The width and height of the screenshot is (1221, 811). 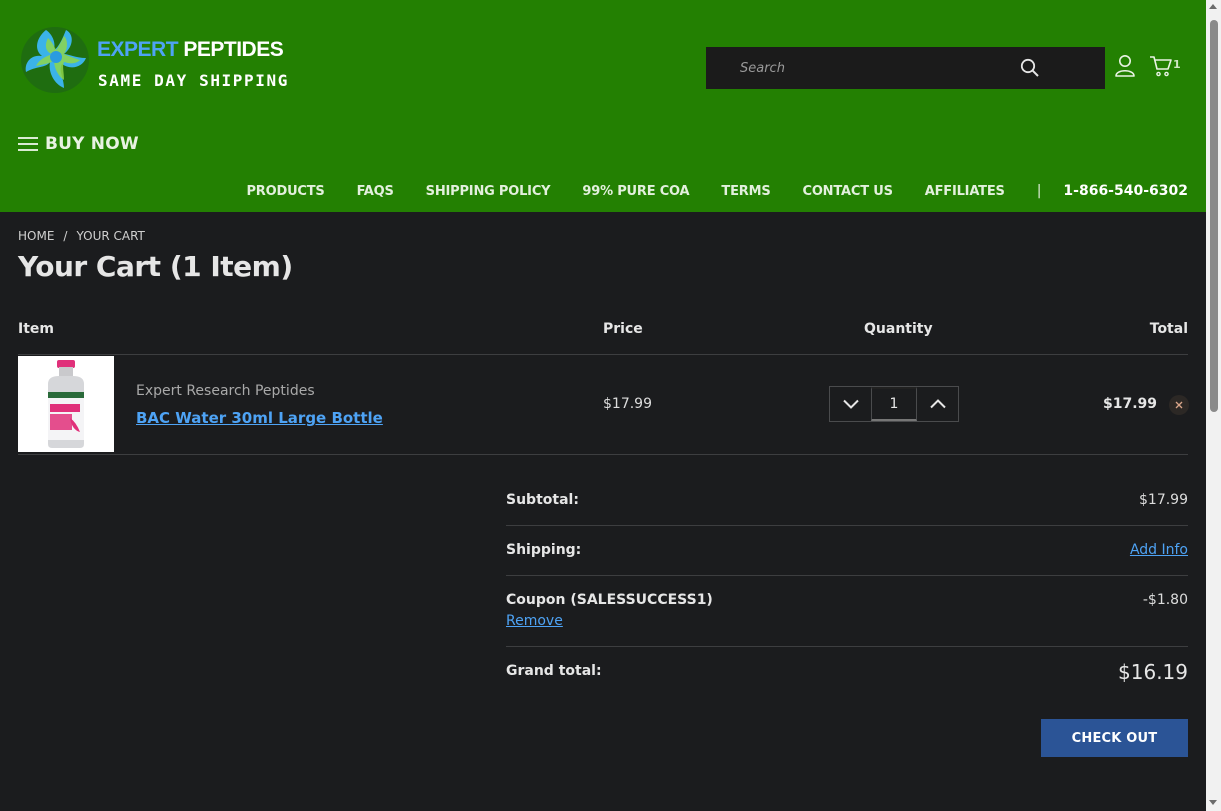 What do you see at coordinates (1168, 329) in the screenshot?
I see `column-header-total: Total` at bounding box center [1168, 329].